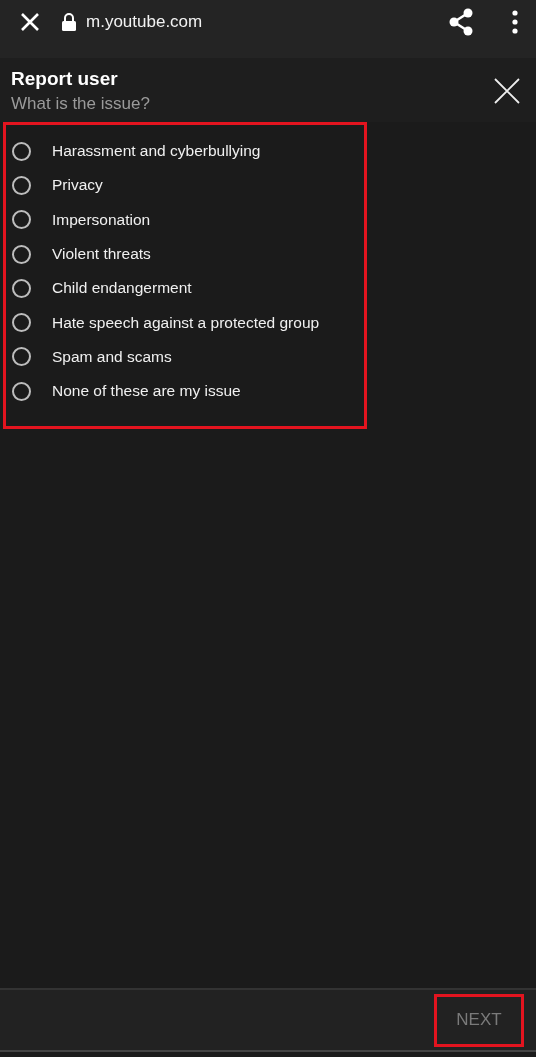 This screenshot has height=1057, width=536. I want to click on option-label: Hate speech against a protected group, so click(186, 322).